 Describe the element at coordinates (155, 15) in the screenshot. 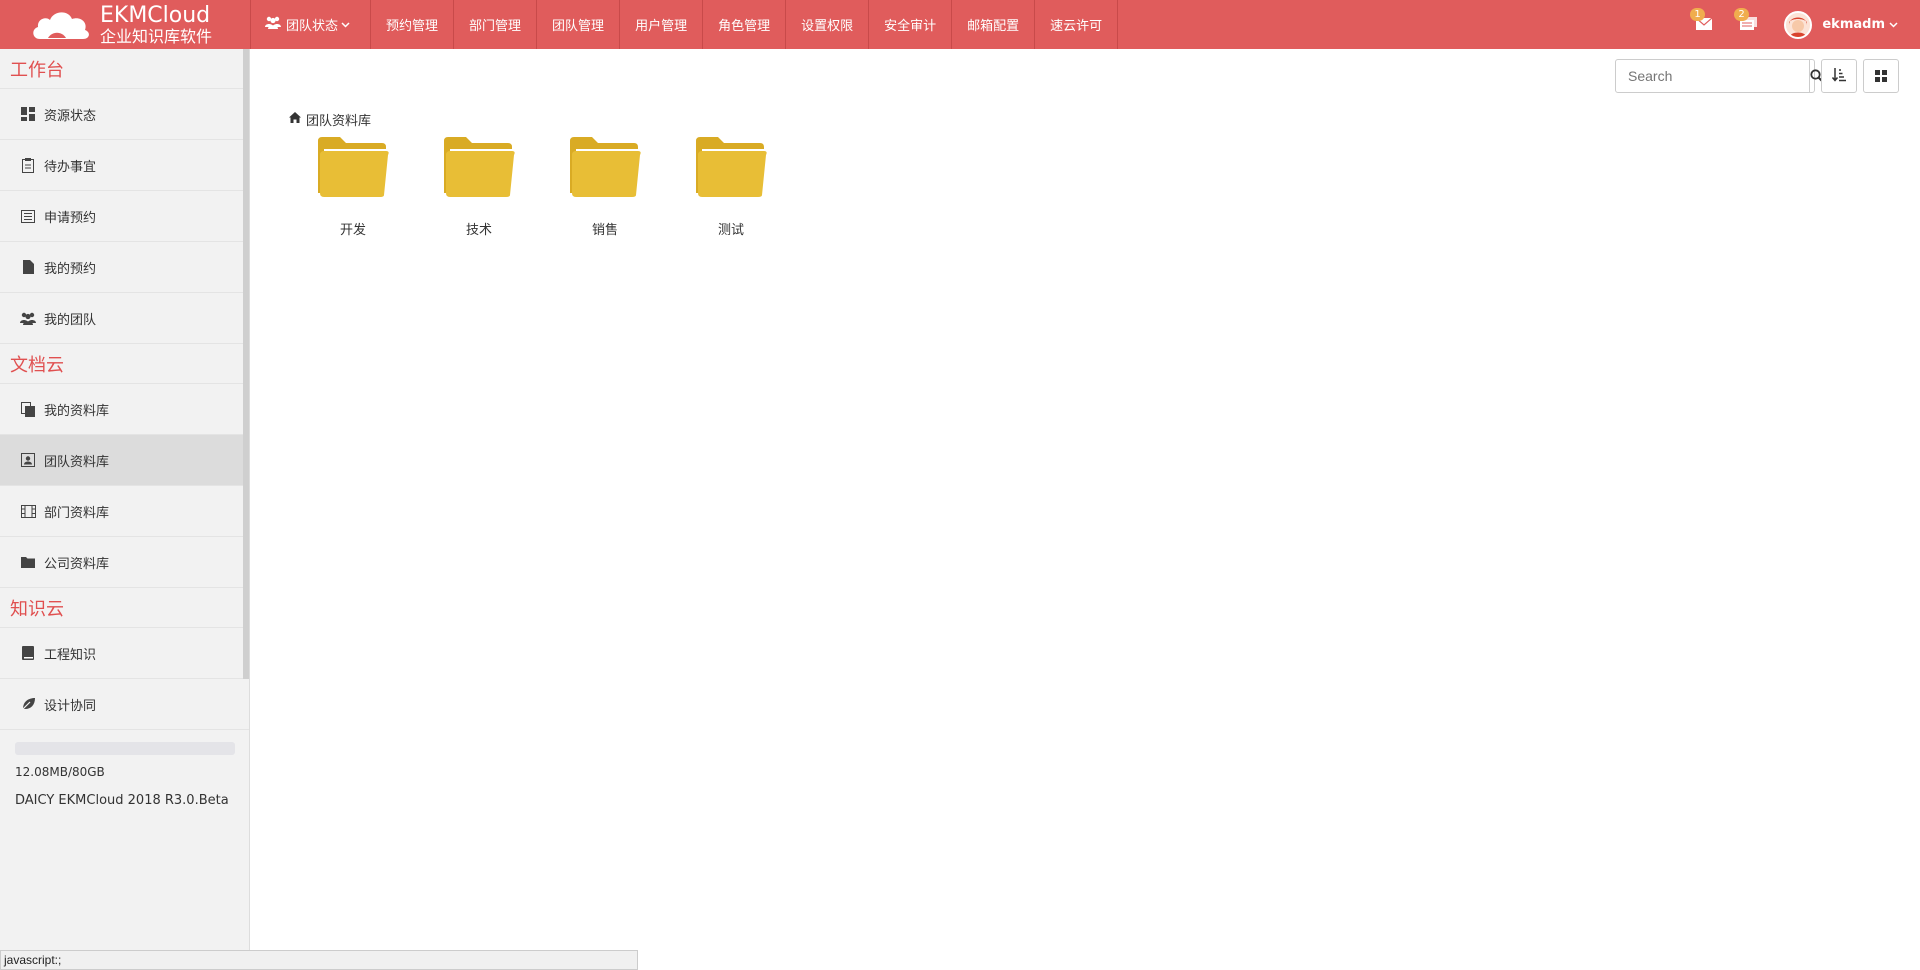

I see `logo-title: EKMCloud` at that location.